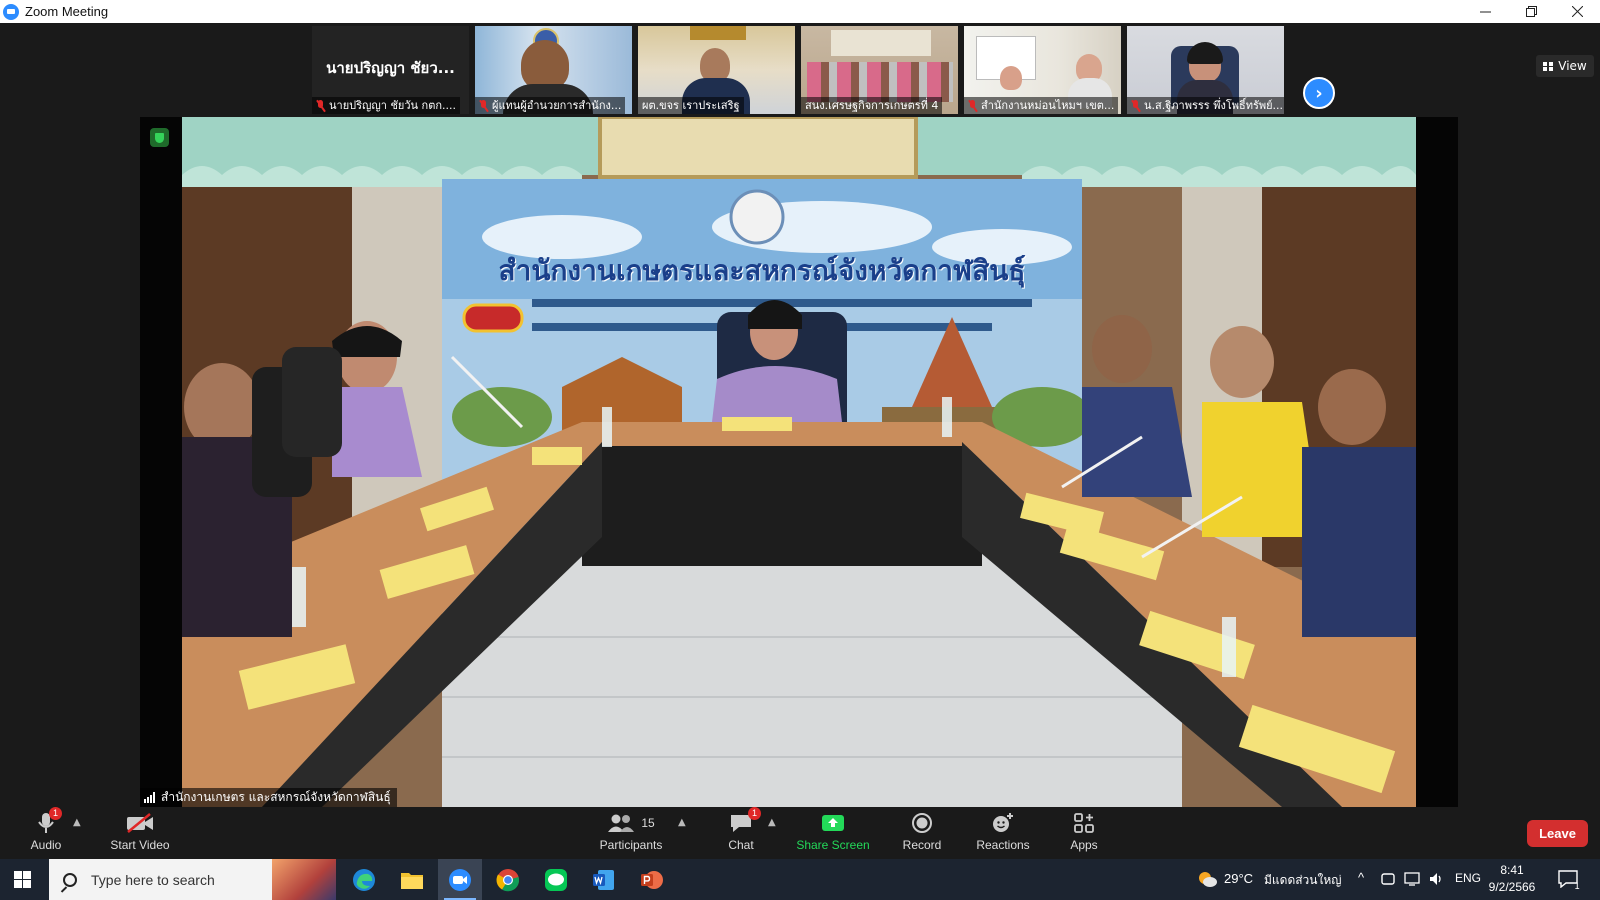  I want to click on chrome-icon, so click(508, 879).